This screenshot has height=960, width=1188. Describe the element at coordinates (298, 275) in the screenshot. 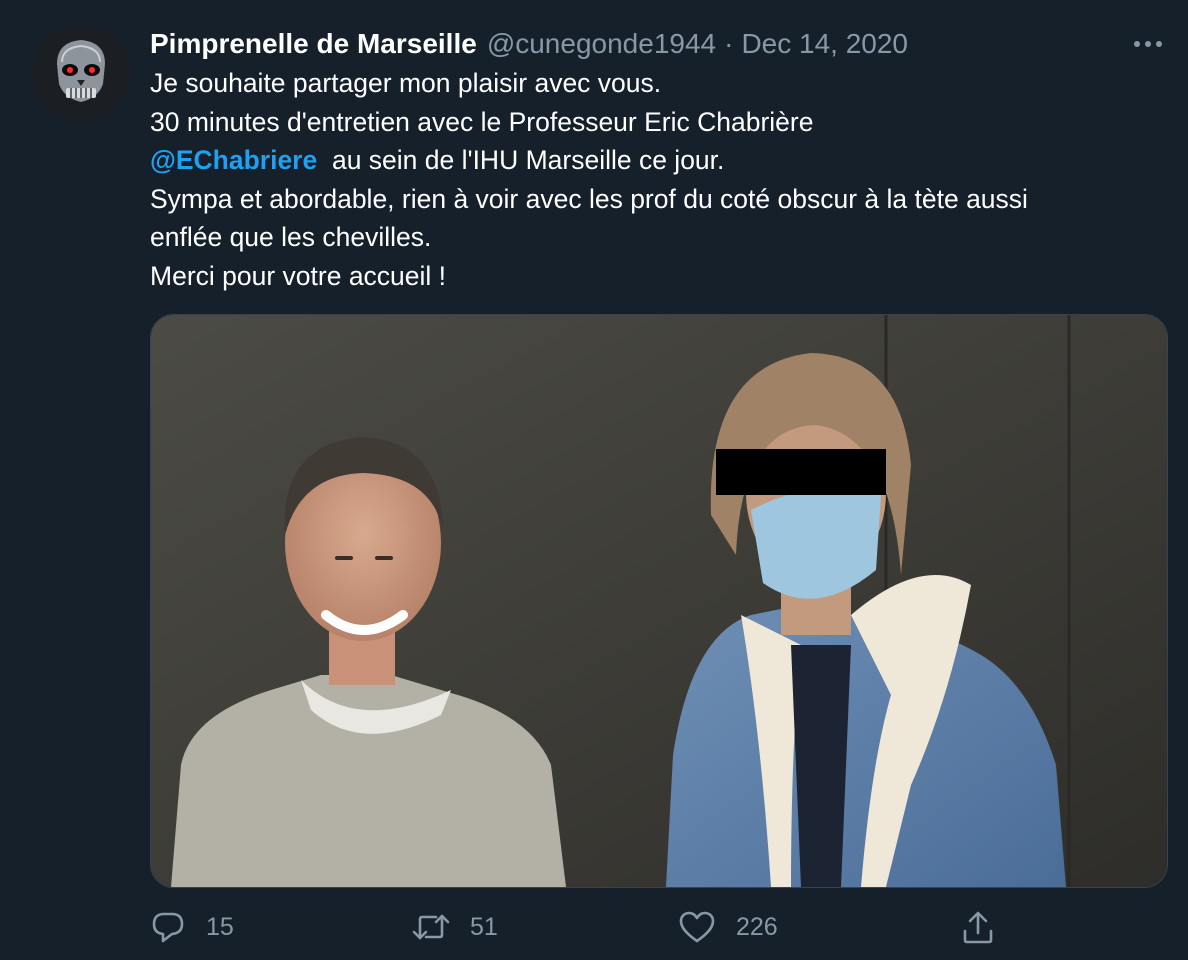

I see `tweet-text-line: Merci pour votre accueil !` at that location.